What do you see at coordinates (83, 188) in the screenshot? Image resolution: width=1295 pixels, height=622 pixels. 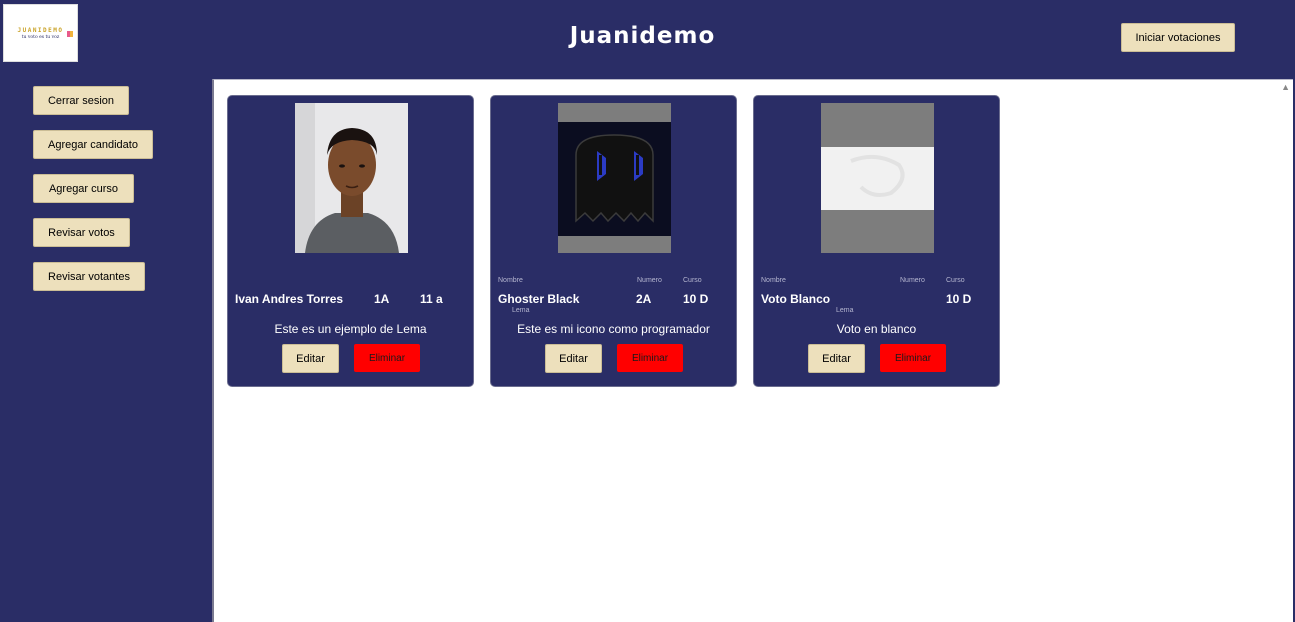 I see `add-course-button: Agregar curso` at bounding box center [83, 188].